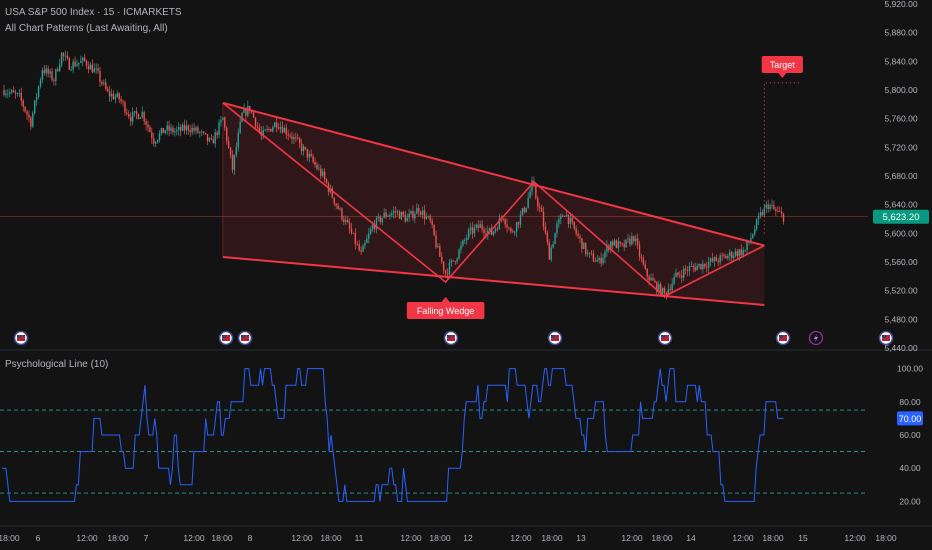 The height and width of the screenshot is (550, 932). Describe the element at coordinates (910, 468) in the screenshot. I see `indicator-tick-label: 40.00` at that location.